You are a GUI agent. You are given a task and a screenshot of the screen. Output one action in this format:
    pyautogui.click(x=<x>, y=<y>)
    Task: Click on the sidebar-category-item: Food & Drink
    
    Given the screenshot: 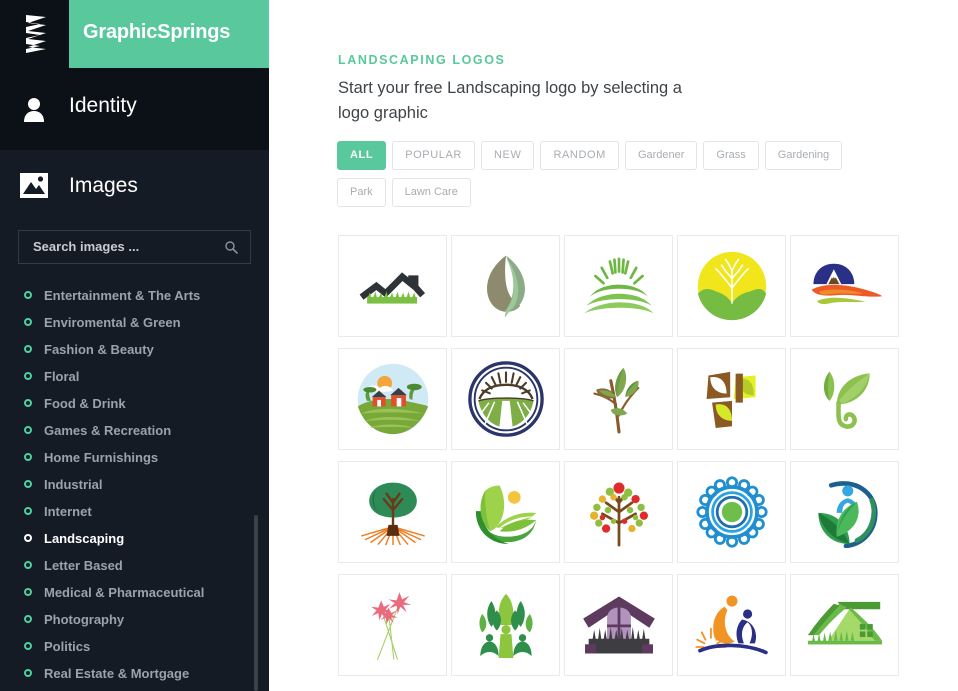 What is the action you would take?
    pyautogui.click(x=134, y=403)
    